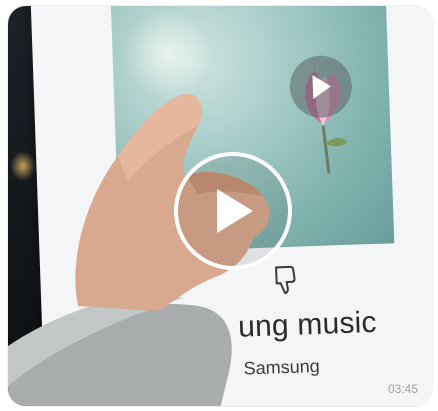 The image size is (438, 411). I want to click on track-title: ung music, so click(307, 324).